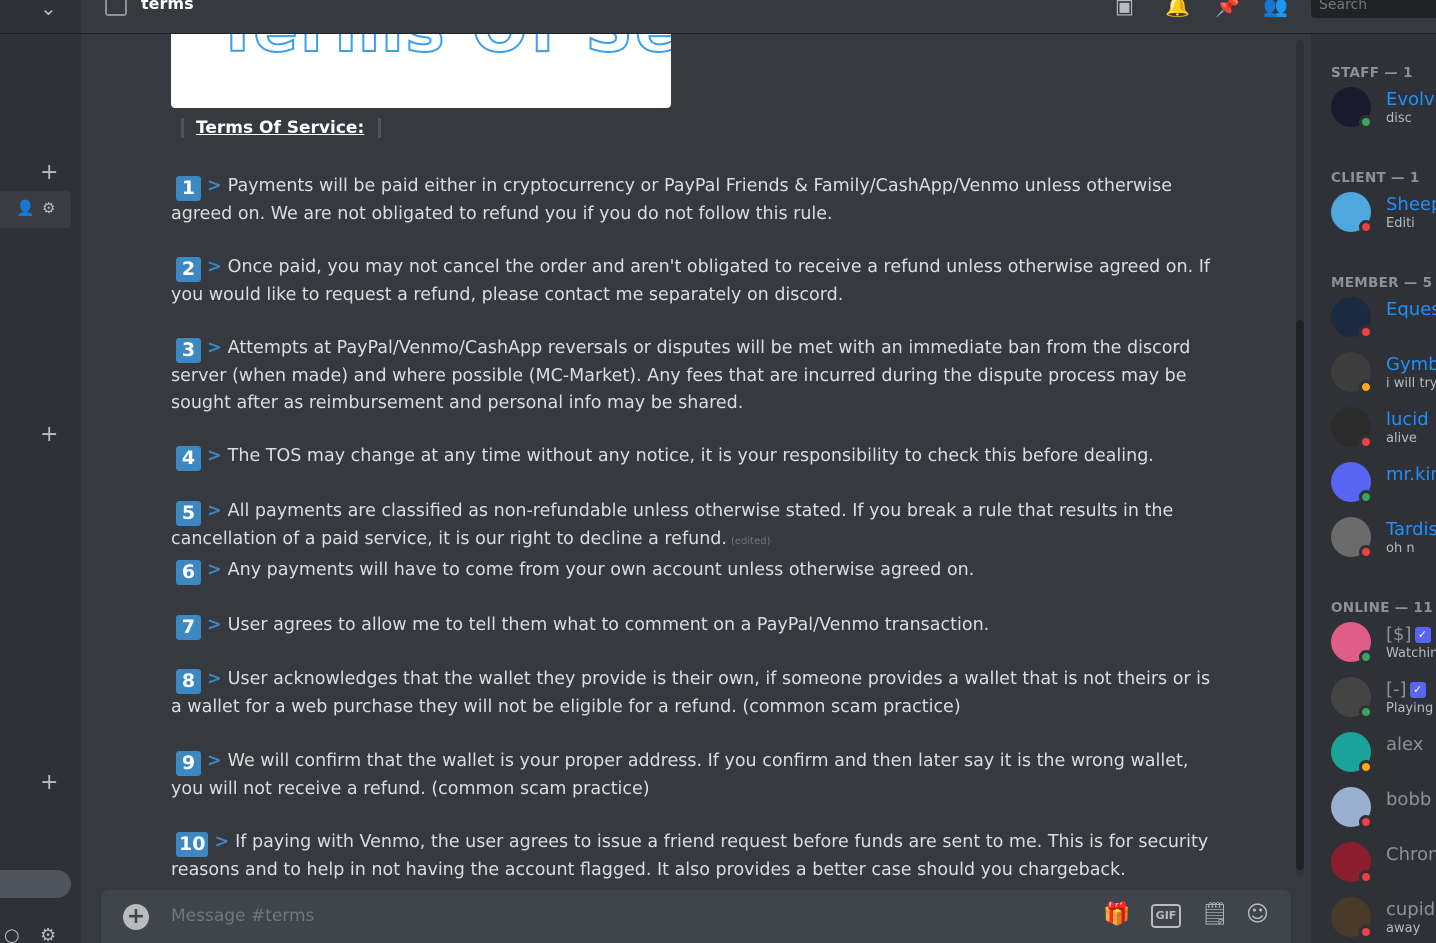 The image size is (1436, 943). I want to click on member-name: [-] ✓, so click(1406, 689).